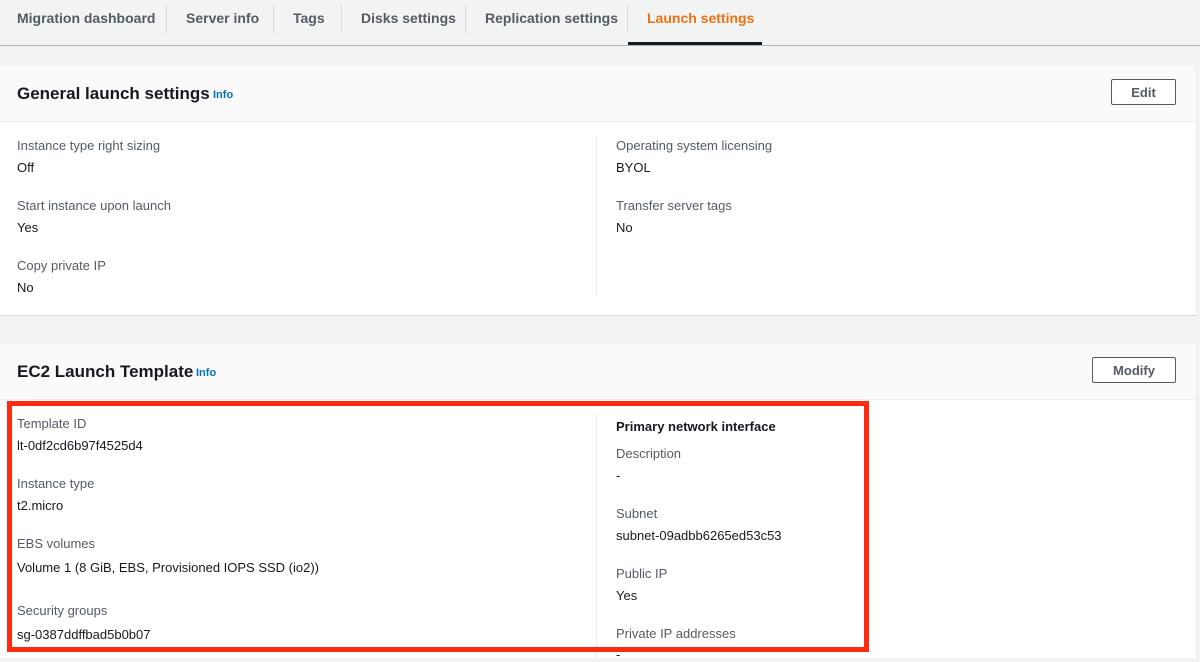 The width and height of the screenshot is (1200, 662). What do you see at coordinates (700, 18) in the screenshot?
I see `tab-launch-settings: Launch settings` at bounding box center [700, 18].